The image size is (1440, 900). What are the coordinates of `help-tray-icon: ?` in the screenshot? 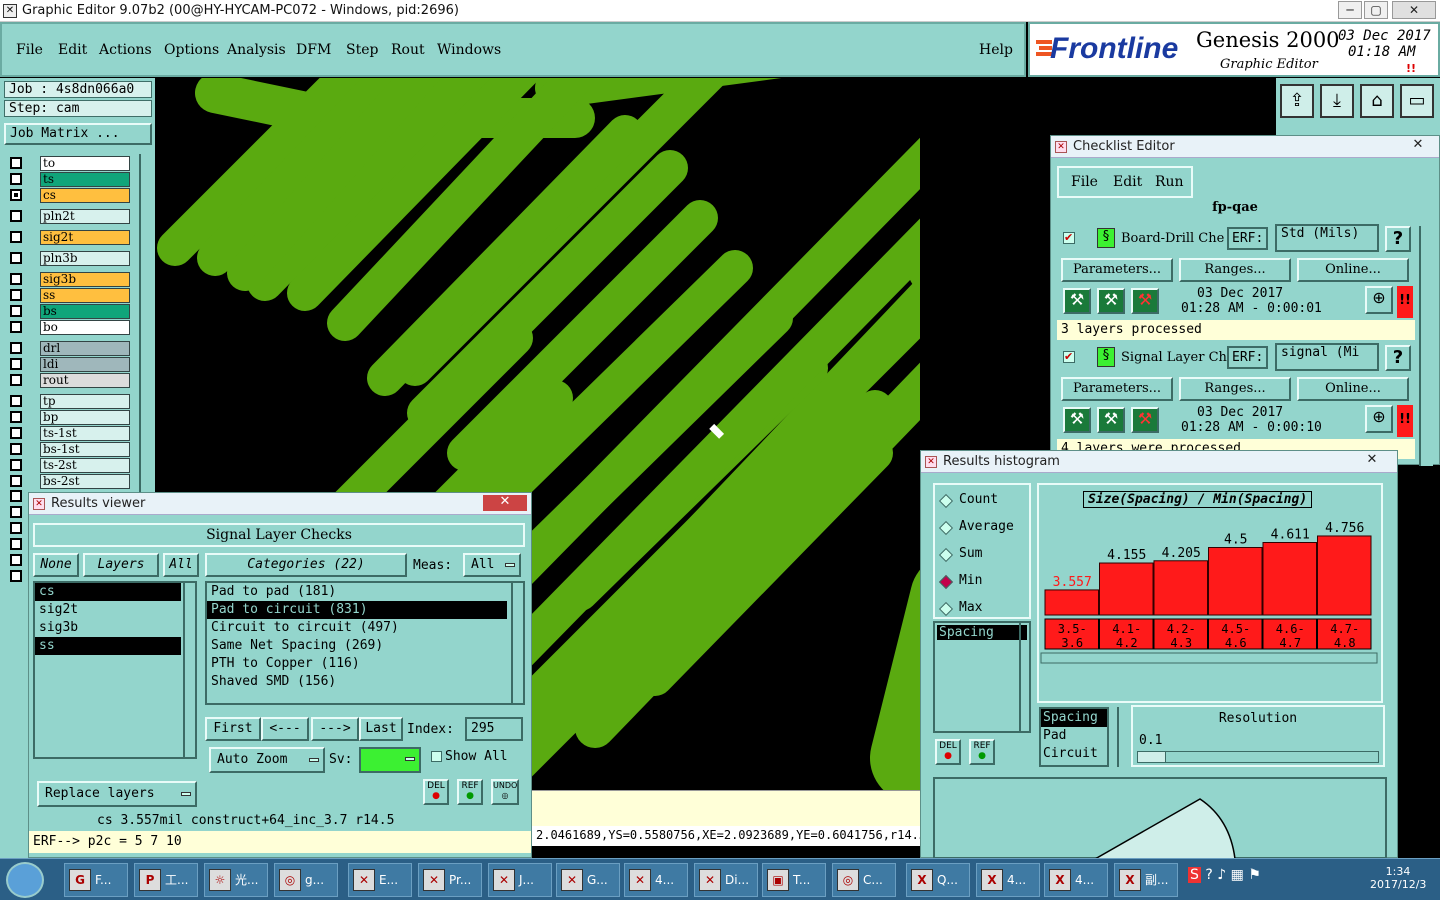 It's located at (1208, 875).